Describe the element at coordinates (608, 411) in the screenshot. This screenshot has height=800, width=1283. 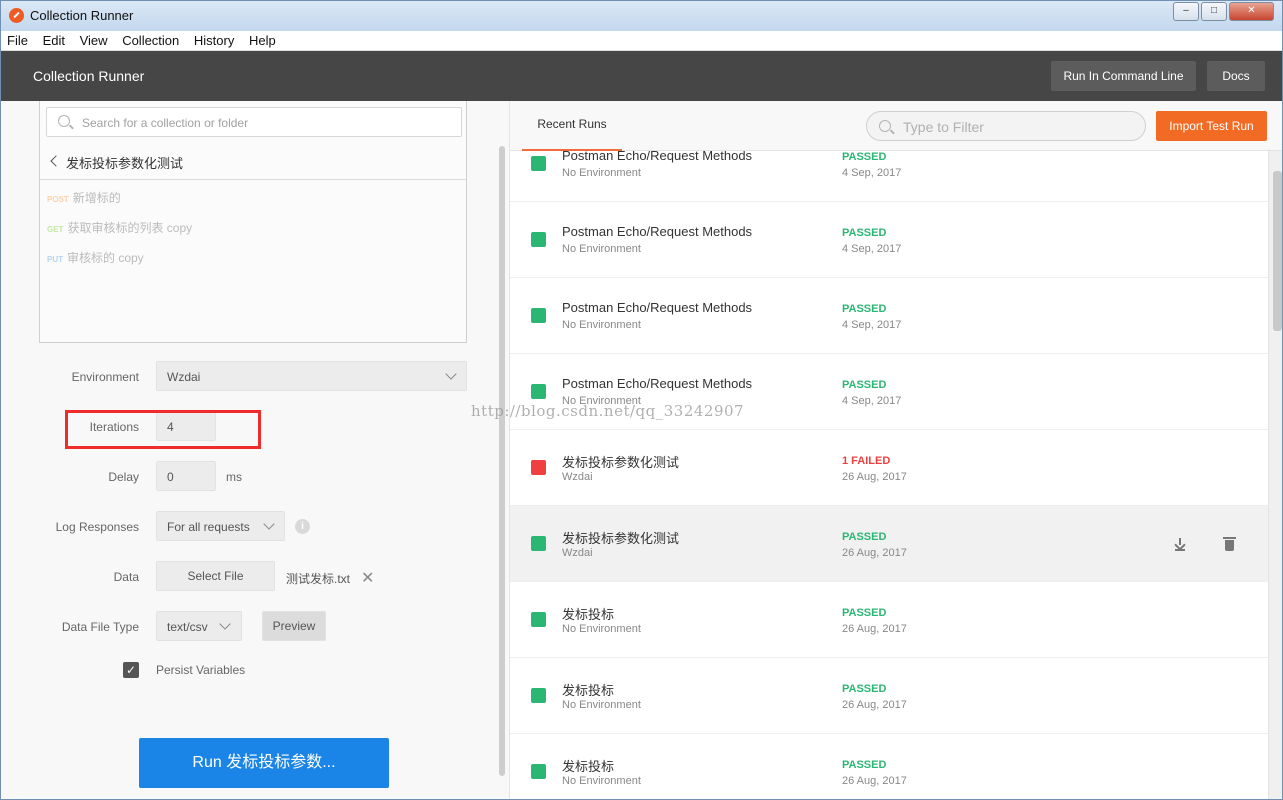
I see `watermark-text: http://blog.csdn.net/qq_33242907` at that location.